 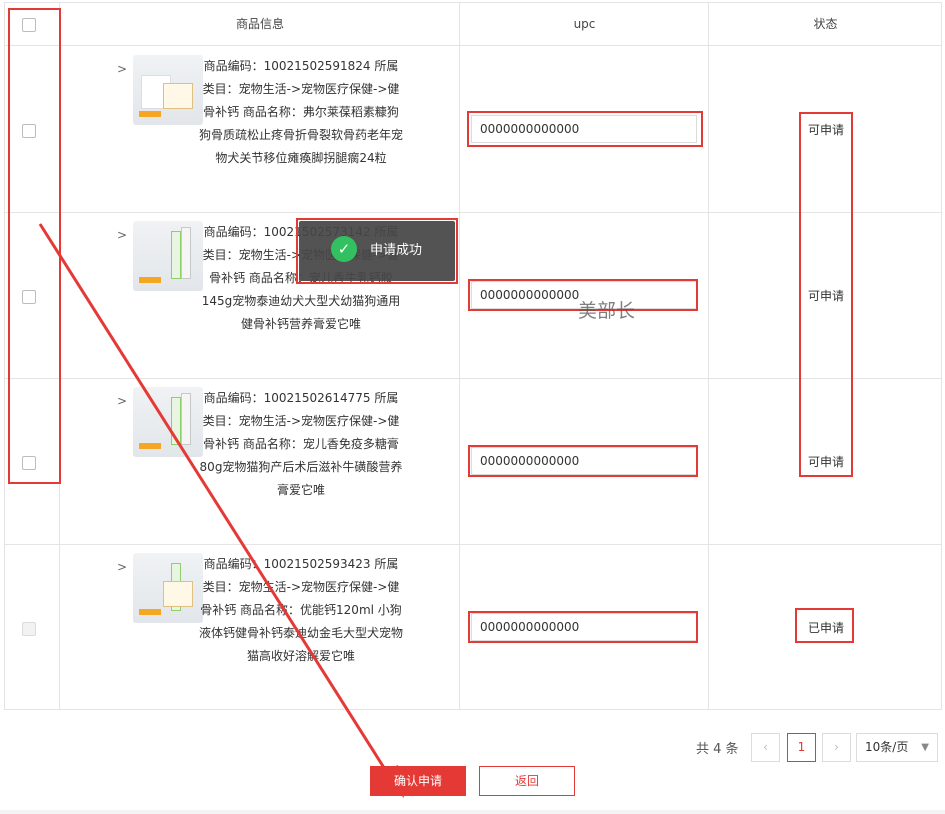 I want to click on back-button: 返回, so click(x=527, y=781).